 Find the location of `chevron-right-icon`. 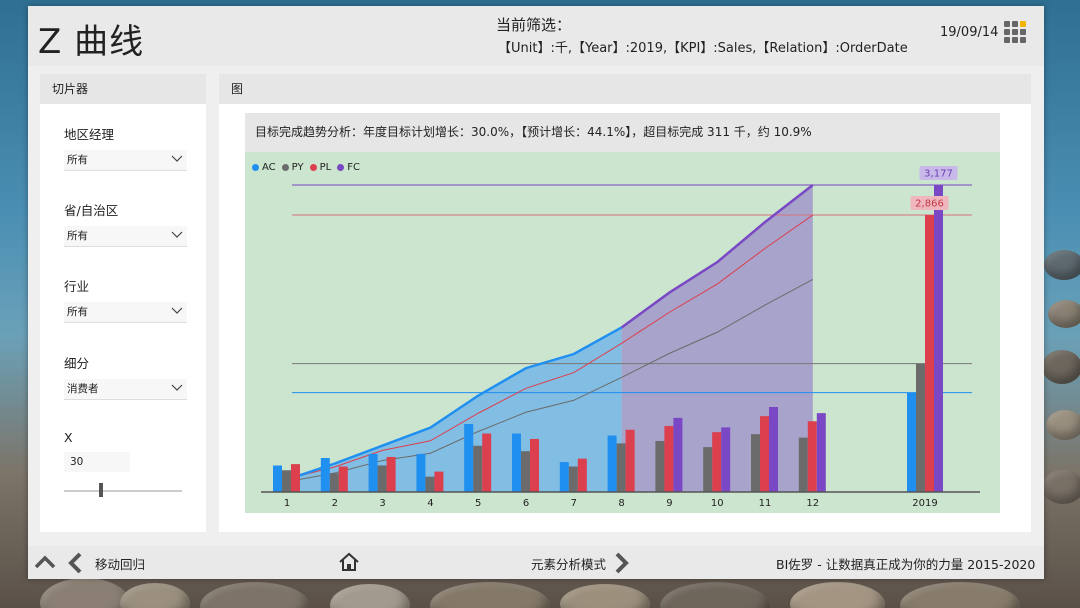

chevron-right-icon is located at coordinates (622, 563).